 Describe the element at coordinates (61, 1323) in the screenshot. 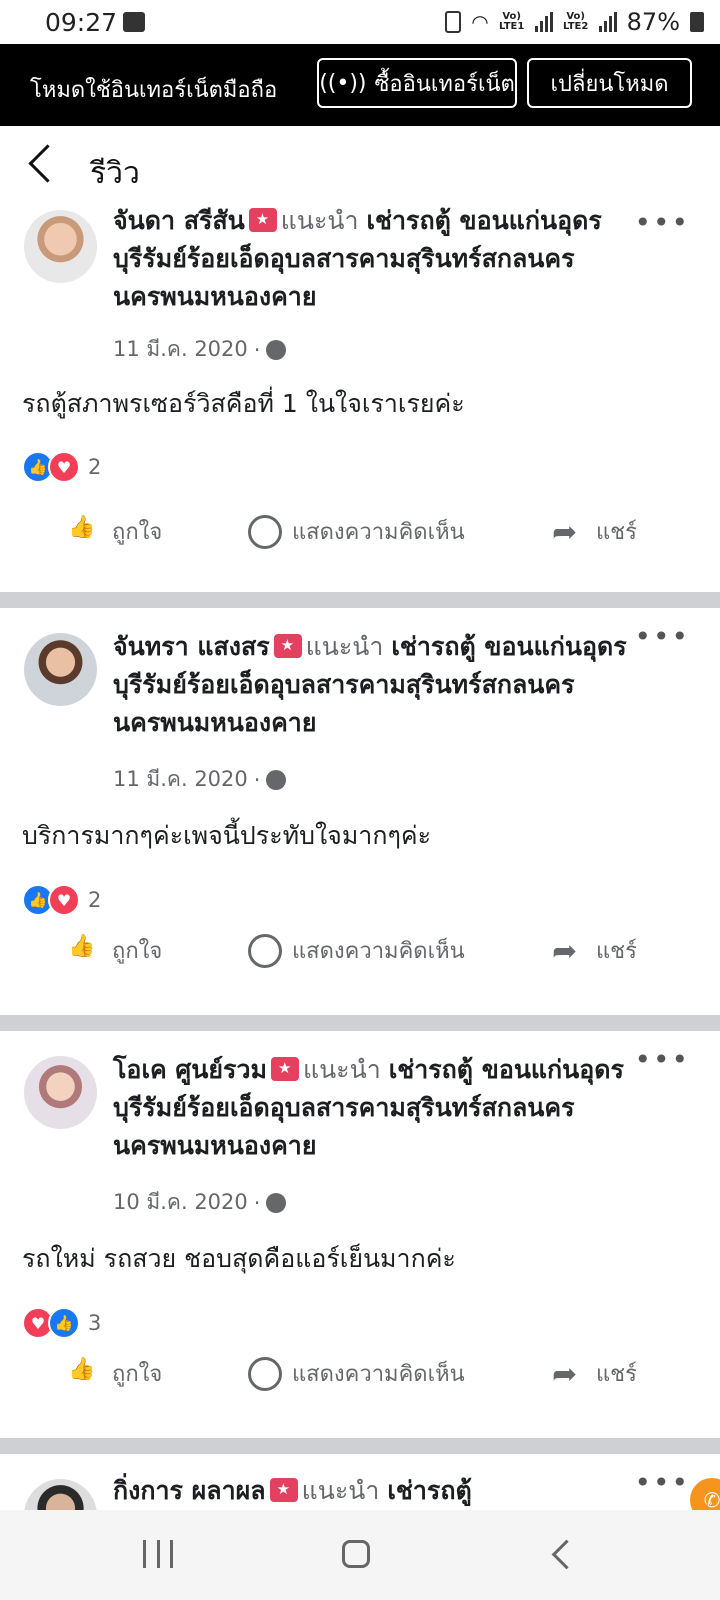

I see `reactions-summary: ♥ 👍 3` at that location.